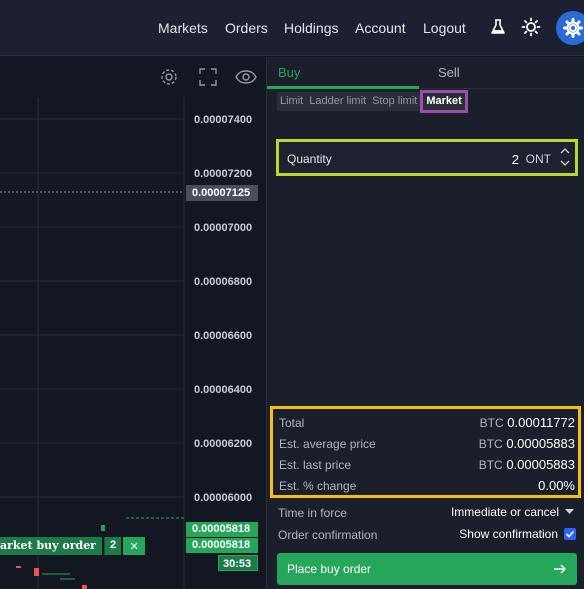 This screenshot has height=589, width=584. What do you see at coordinates (380, 28) in the screenshot?
I see `nav-account-link: Account` at bounding box center [380, 28].